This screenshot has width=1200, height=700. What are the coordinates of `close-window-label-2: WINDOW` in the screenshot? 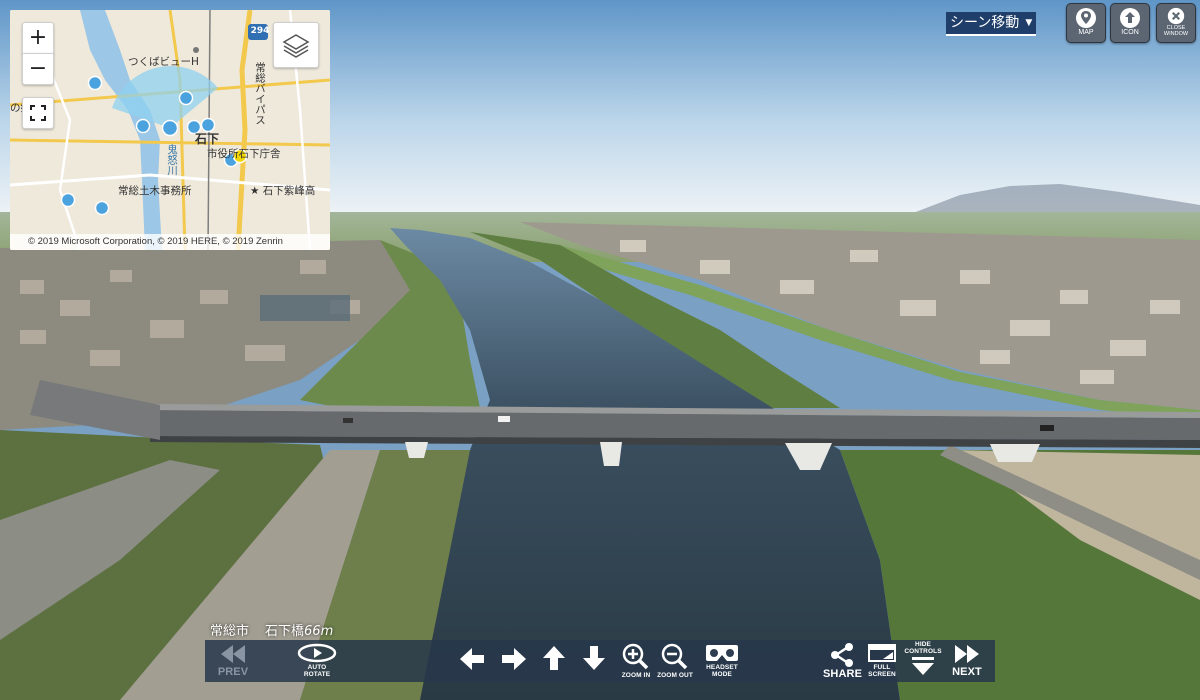 It's located at (1176, 34).